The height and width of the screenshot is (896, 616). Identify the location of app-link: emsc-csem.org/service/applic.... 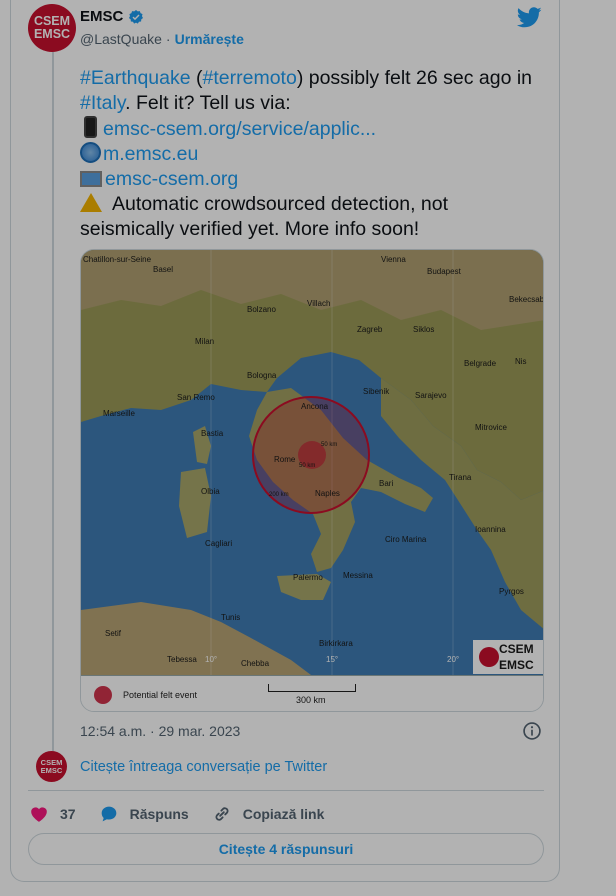
(239, 129).